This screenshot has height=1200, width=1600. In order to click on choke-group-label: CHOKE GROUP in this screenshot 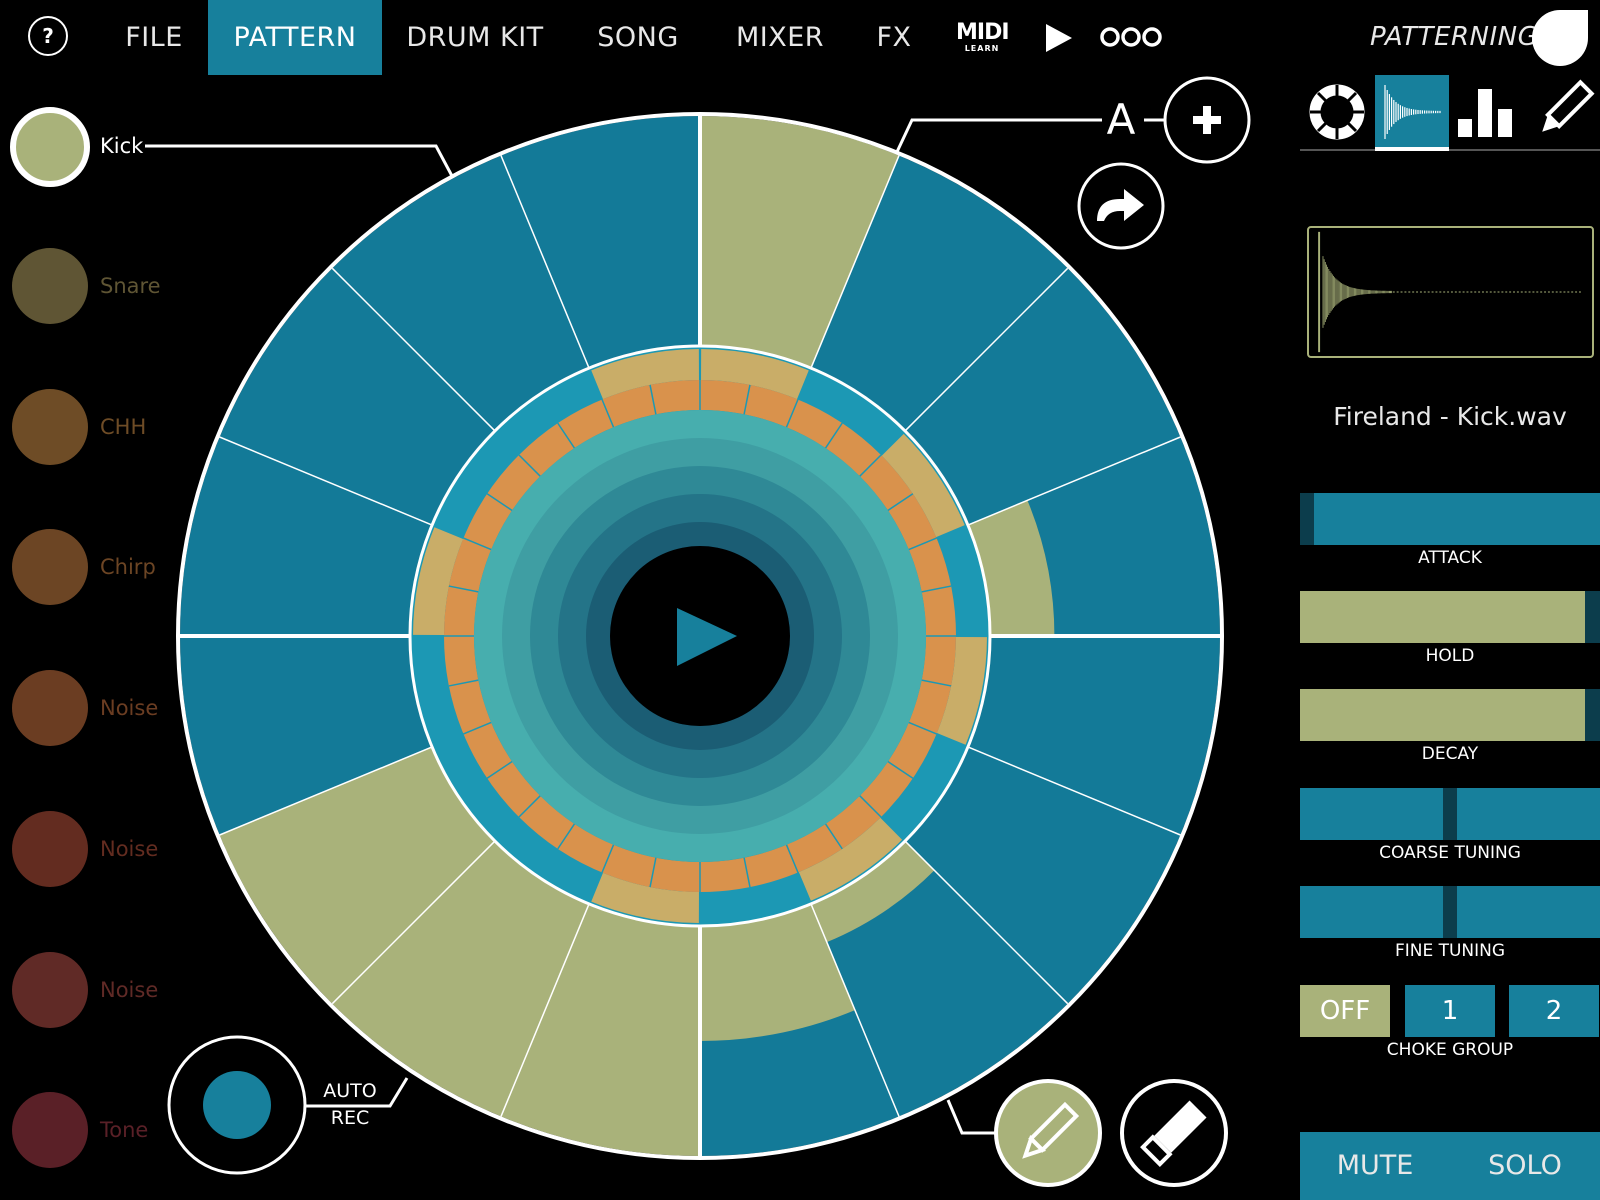, I will do `click(1450, 1050)`.